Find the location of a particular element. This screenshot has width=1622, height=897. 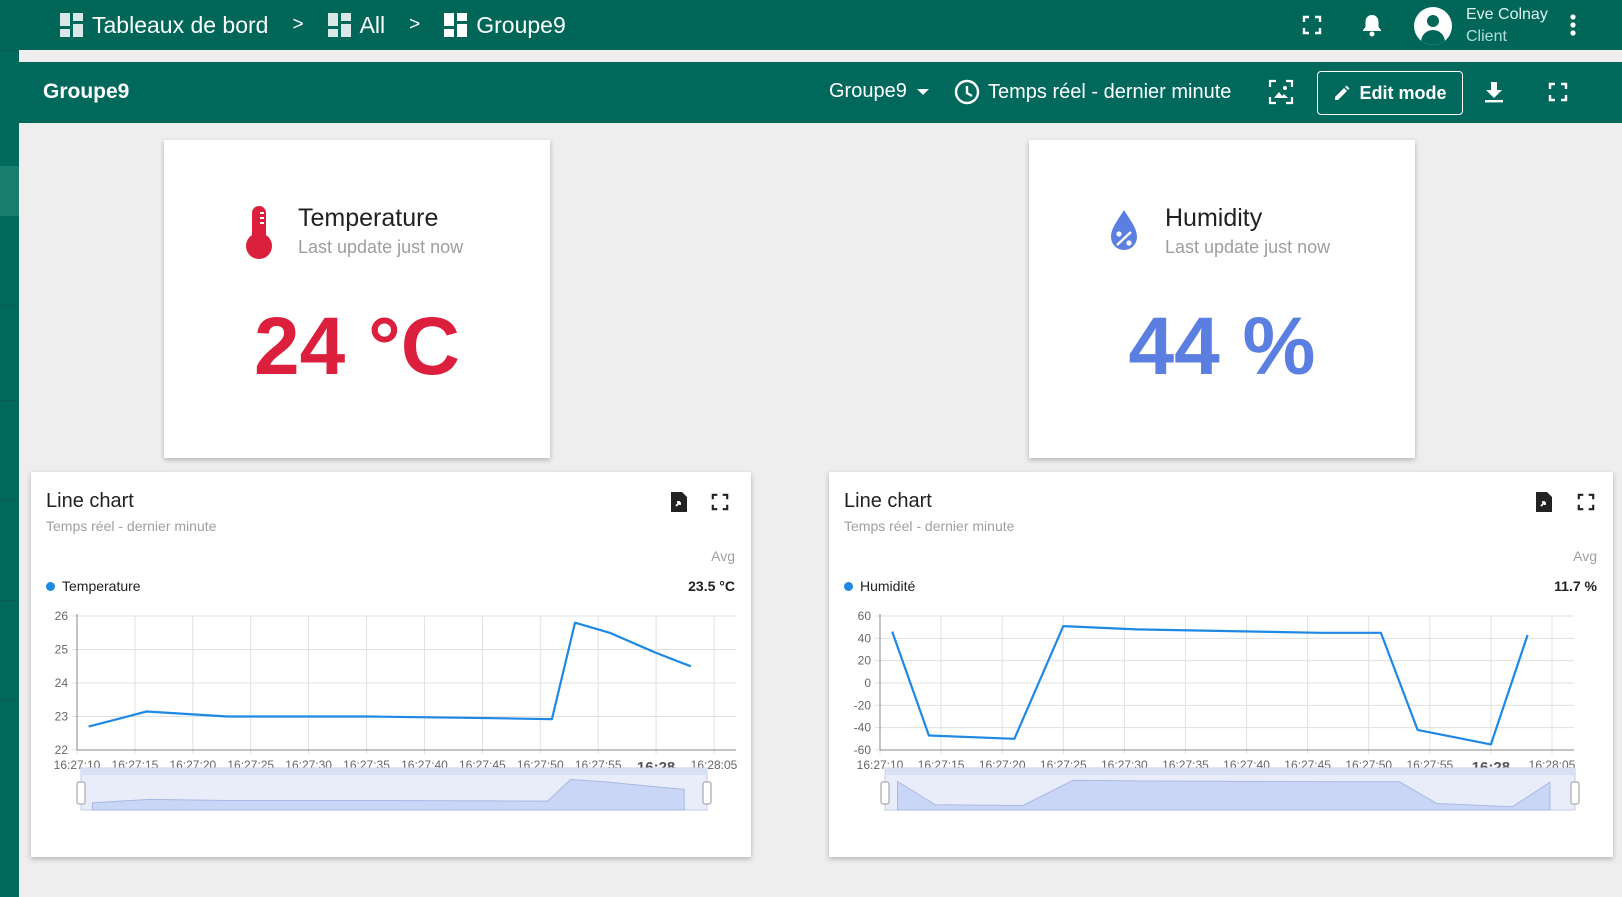

temperature-card-header: Temperature Last update just now is located at coordinates (353, 232).